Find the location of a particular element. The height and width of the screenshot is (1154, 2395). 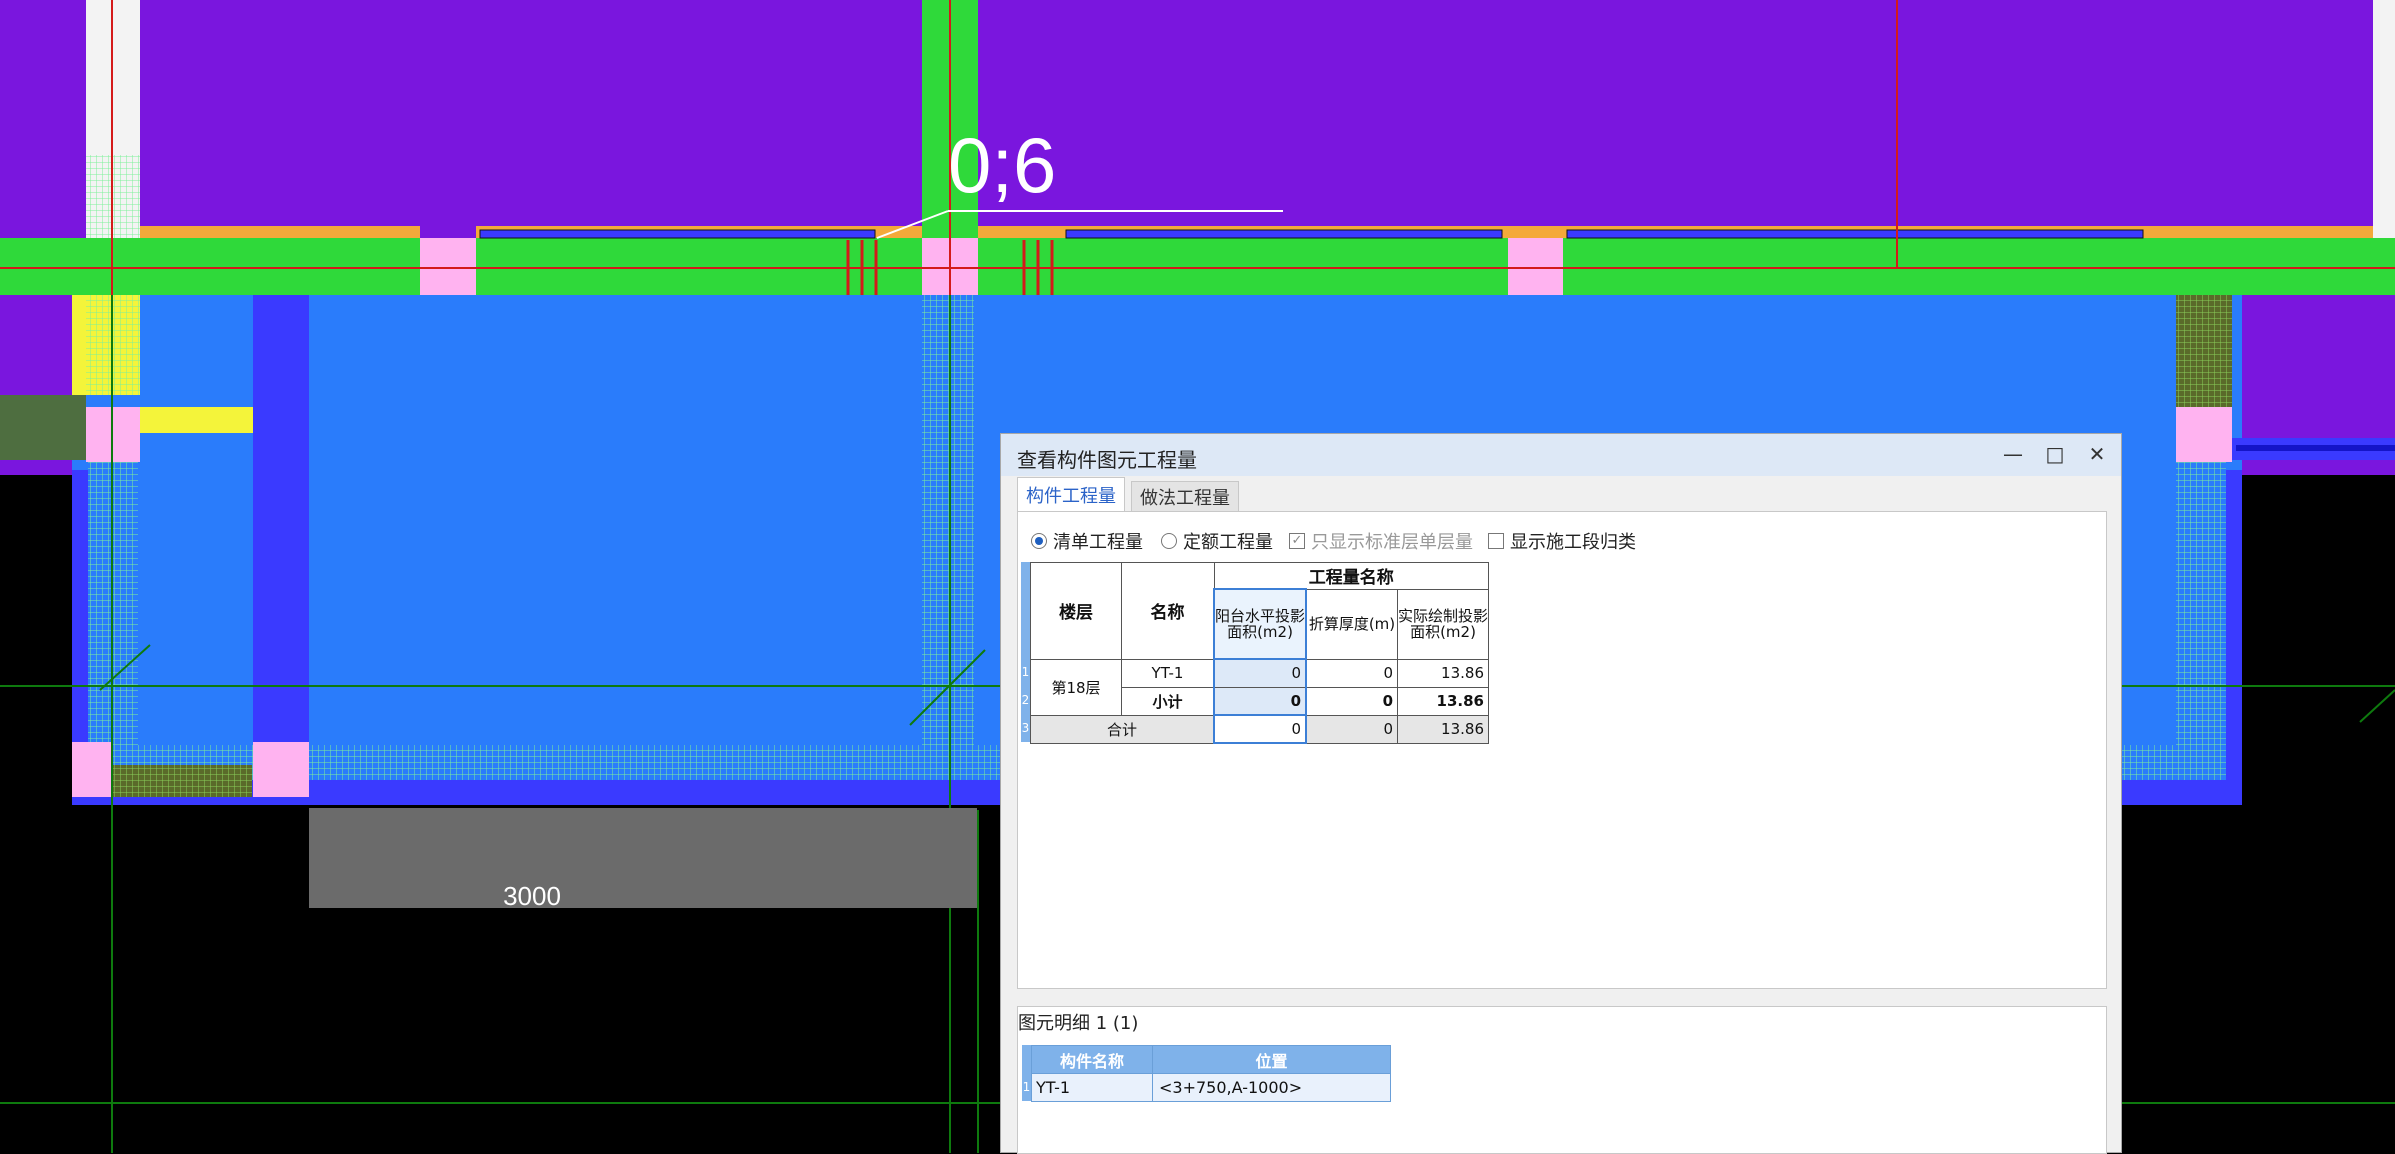

radio-quota-label: 定额工程量 is located at coordinates (1228, 542).